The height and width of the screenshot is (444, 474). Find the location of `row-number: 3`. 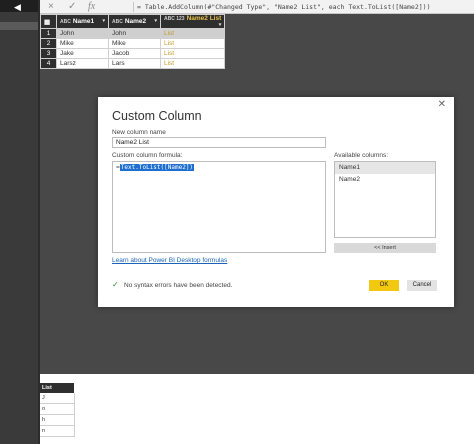

row-number: 3 is located at coordinates (48, 53).